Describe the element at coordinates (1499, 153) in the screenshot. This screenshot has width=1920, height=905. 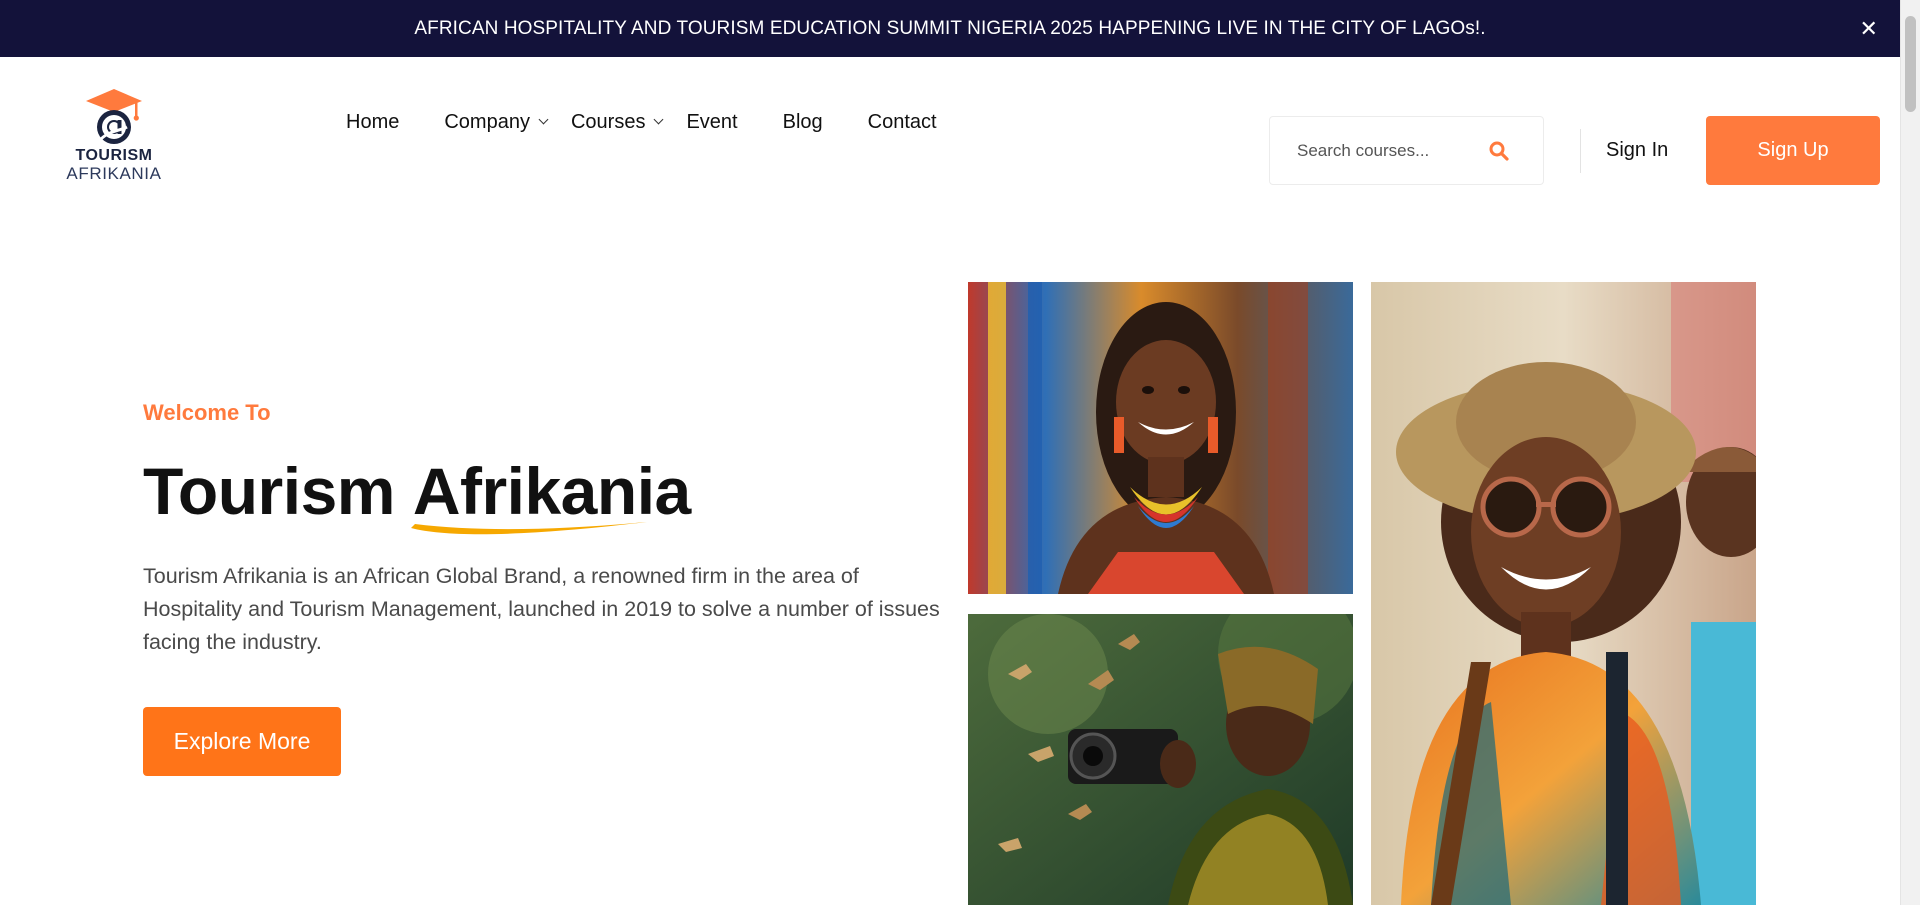
I see `search-icon` at that location.